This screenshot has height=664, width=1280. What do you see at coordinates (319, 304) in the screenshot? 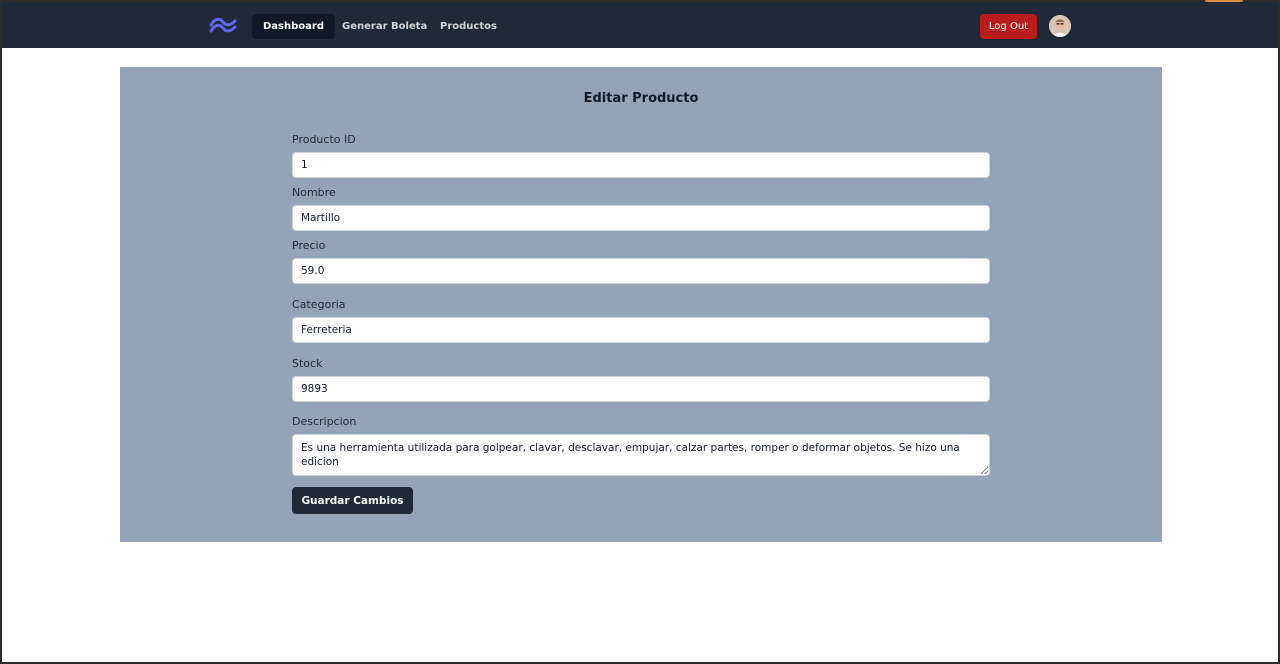
I see `categoria-label: Categoria` at bounding box center [319, 304].